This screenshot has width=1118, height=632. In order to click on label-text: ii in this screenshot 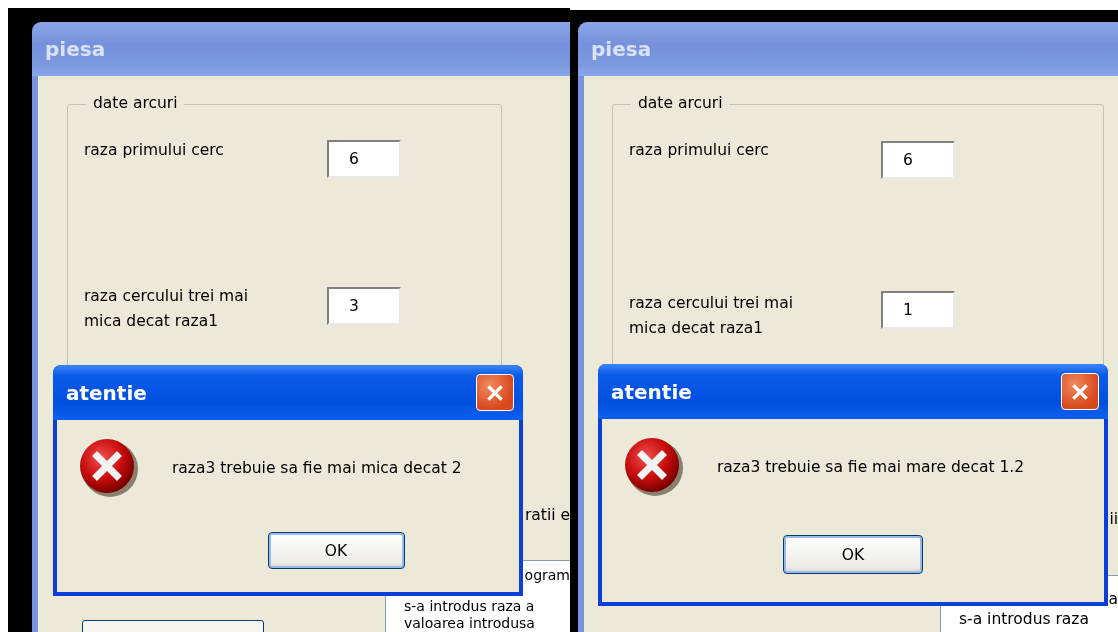, I will do `click(1113, 519)`.